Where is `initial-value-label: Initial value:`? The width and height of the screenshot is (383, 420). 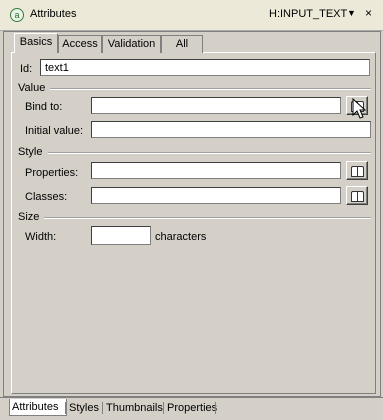
initial-value-label: Initial value: is located at coordinates (54, 131).